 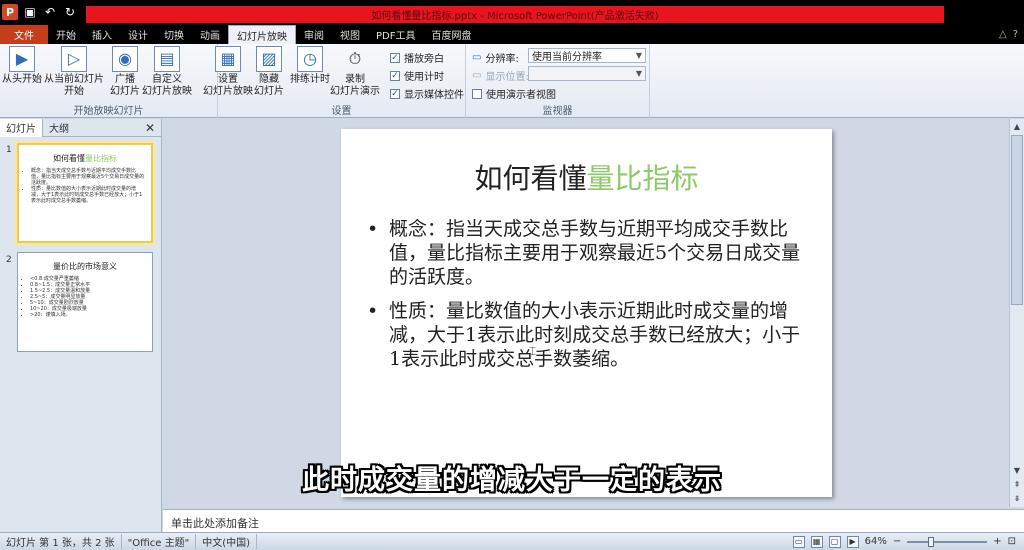 I want to click on minimize-ribbon-icon: △, so click(x=1003, y=34).